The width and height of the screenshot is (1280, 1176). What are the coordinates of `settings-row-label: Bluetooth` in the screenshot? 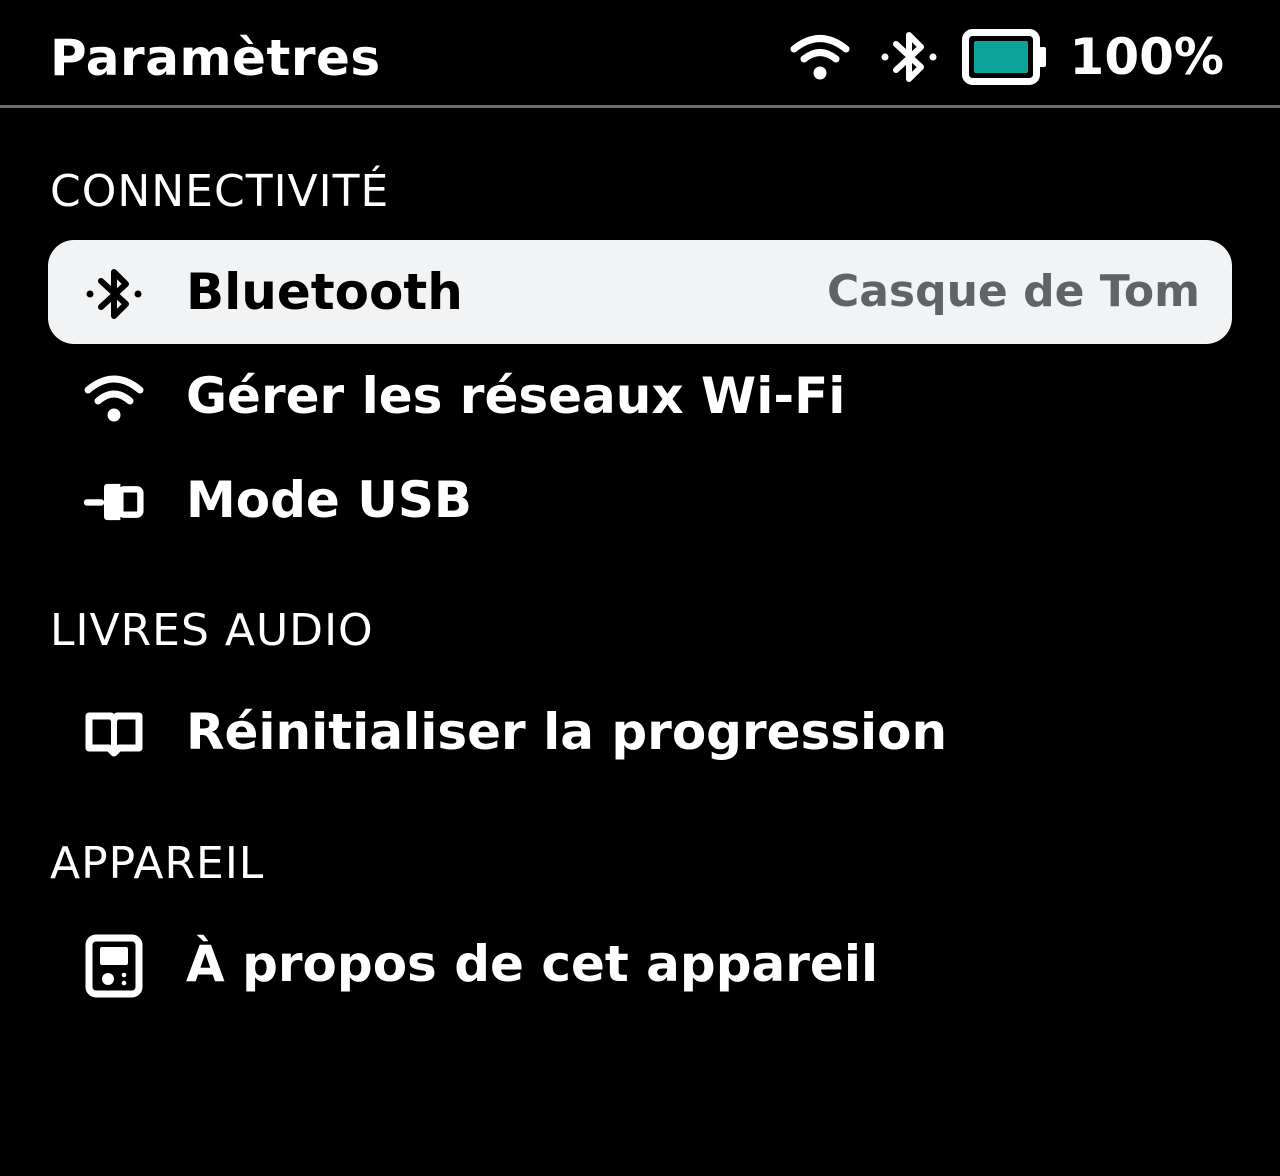 It's located at (324, 292).